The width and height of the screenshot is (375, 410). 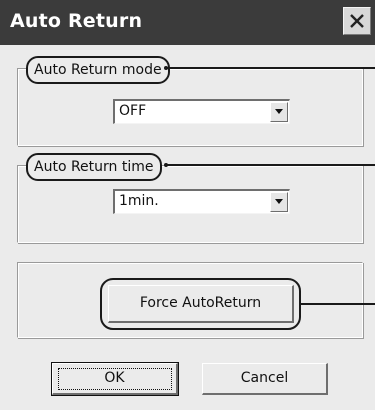 I want to click on cancel-button: Cancel, so click(x=265, y=379).